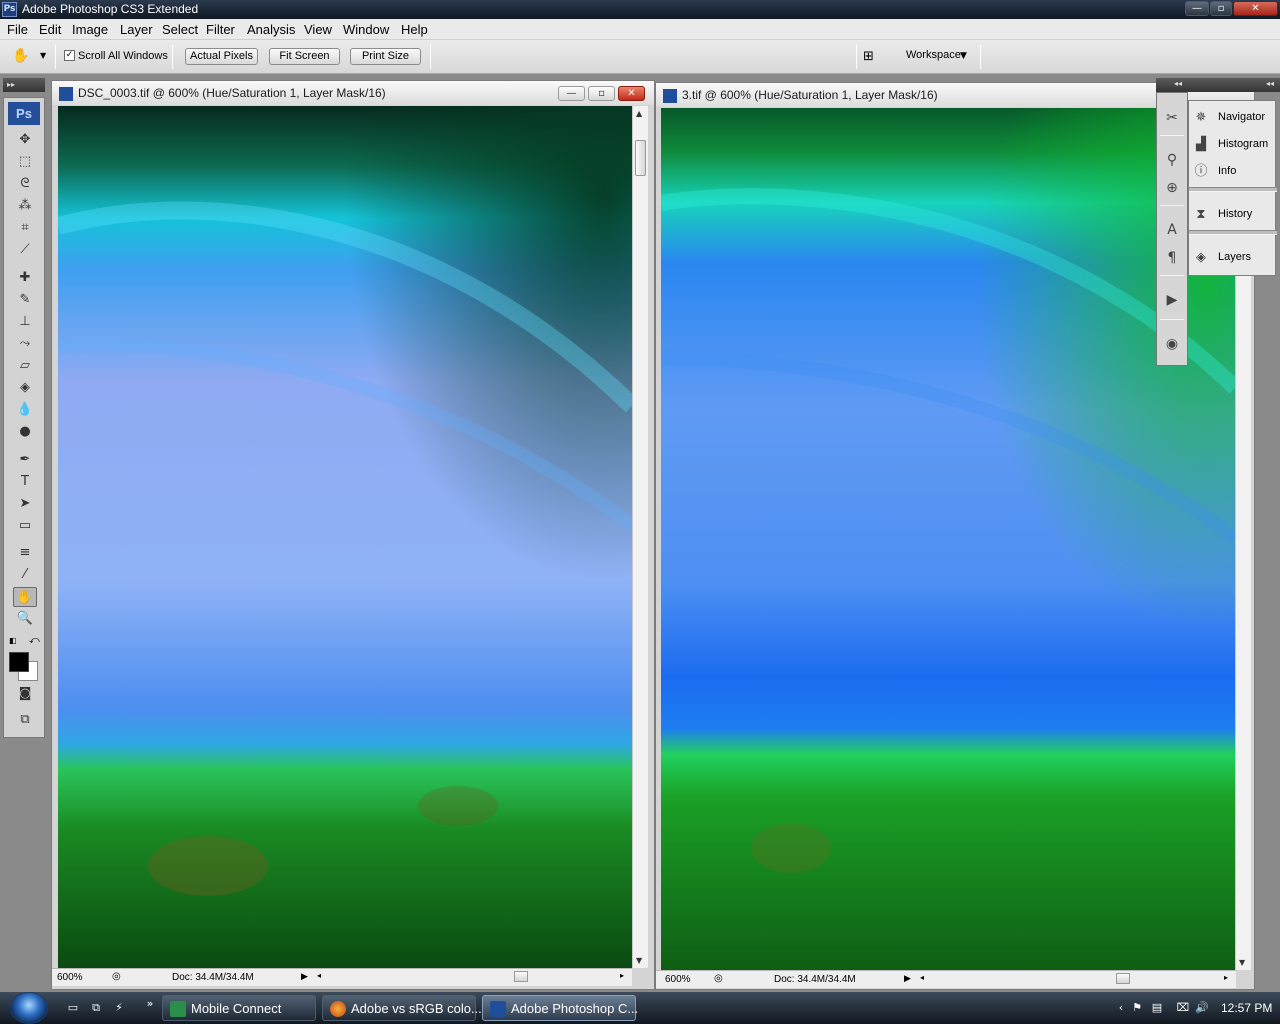 This screenshot has height=1024, width=1280. Describe the element at coordinates (1233, 118) in the screenshot. I see `panel-navigator: ✵ Navigator` at that location.